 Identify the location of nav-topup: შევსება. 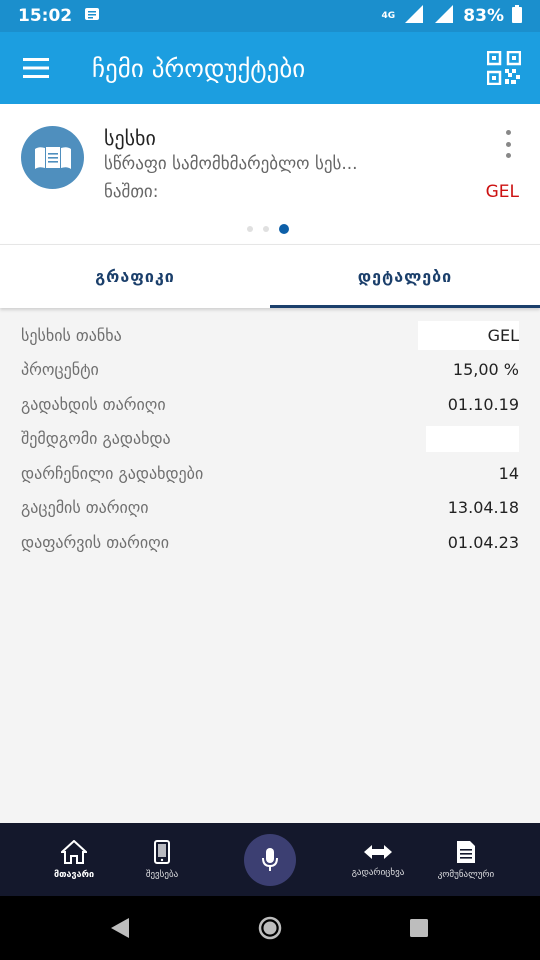
(162, 859).